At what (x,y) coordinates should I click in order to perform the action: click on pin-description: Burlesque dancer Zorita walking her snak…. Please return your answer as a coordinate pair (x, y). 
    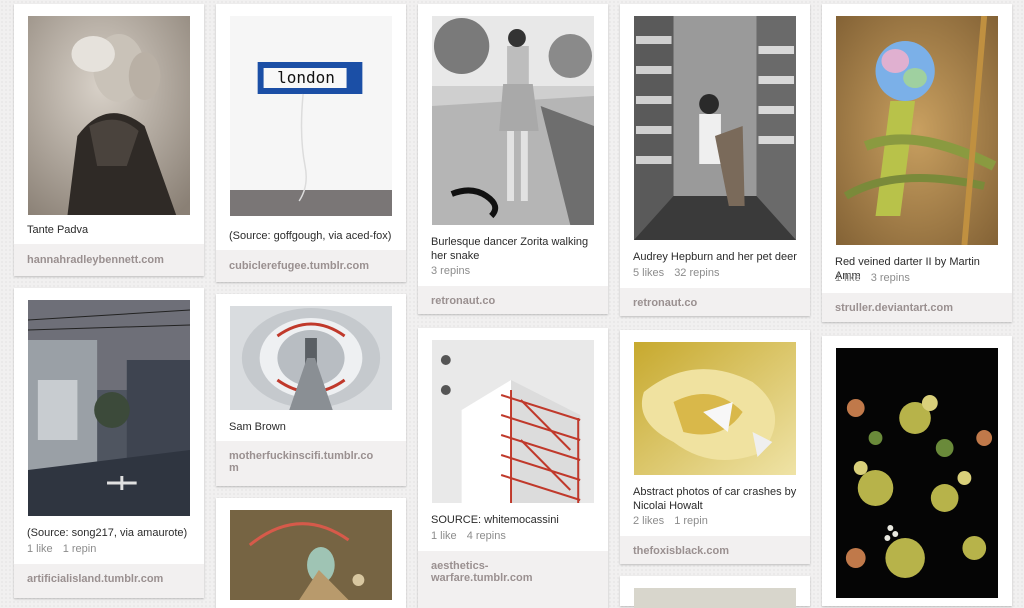
    Looking at the image, I should click on (510, 249).